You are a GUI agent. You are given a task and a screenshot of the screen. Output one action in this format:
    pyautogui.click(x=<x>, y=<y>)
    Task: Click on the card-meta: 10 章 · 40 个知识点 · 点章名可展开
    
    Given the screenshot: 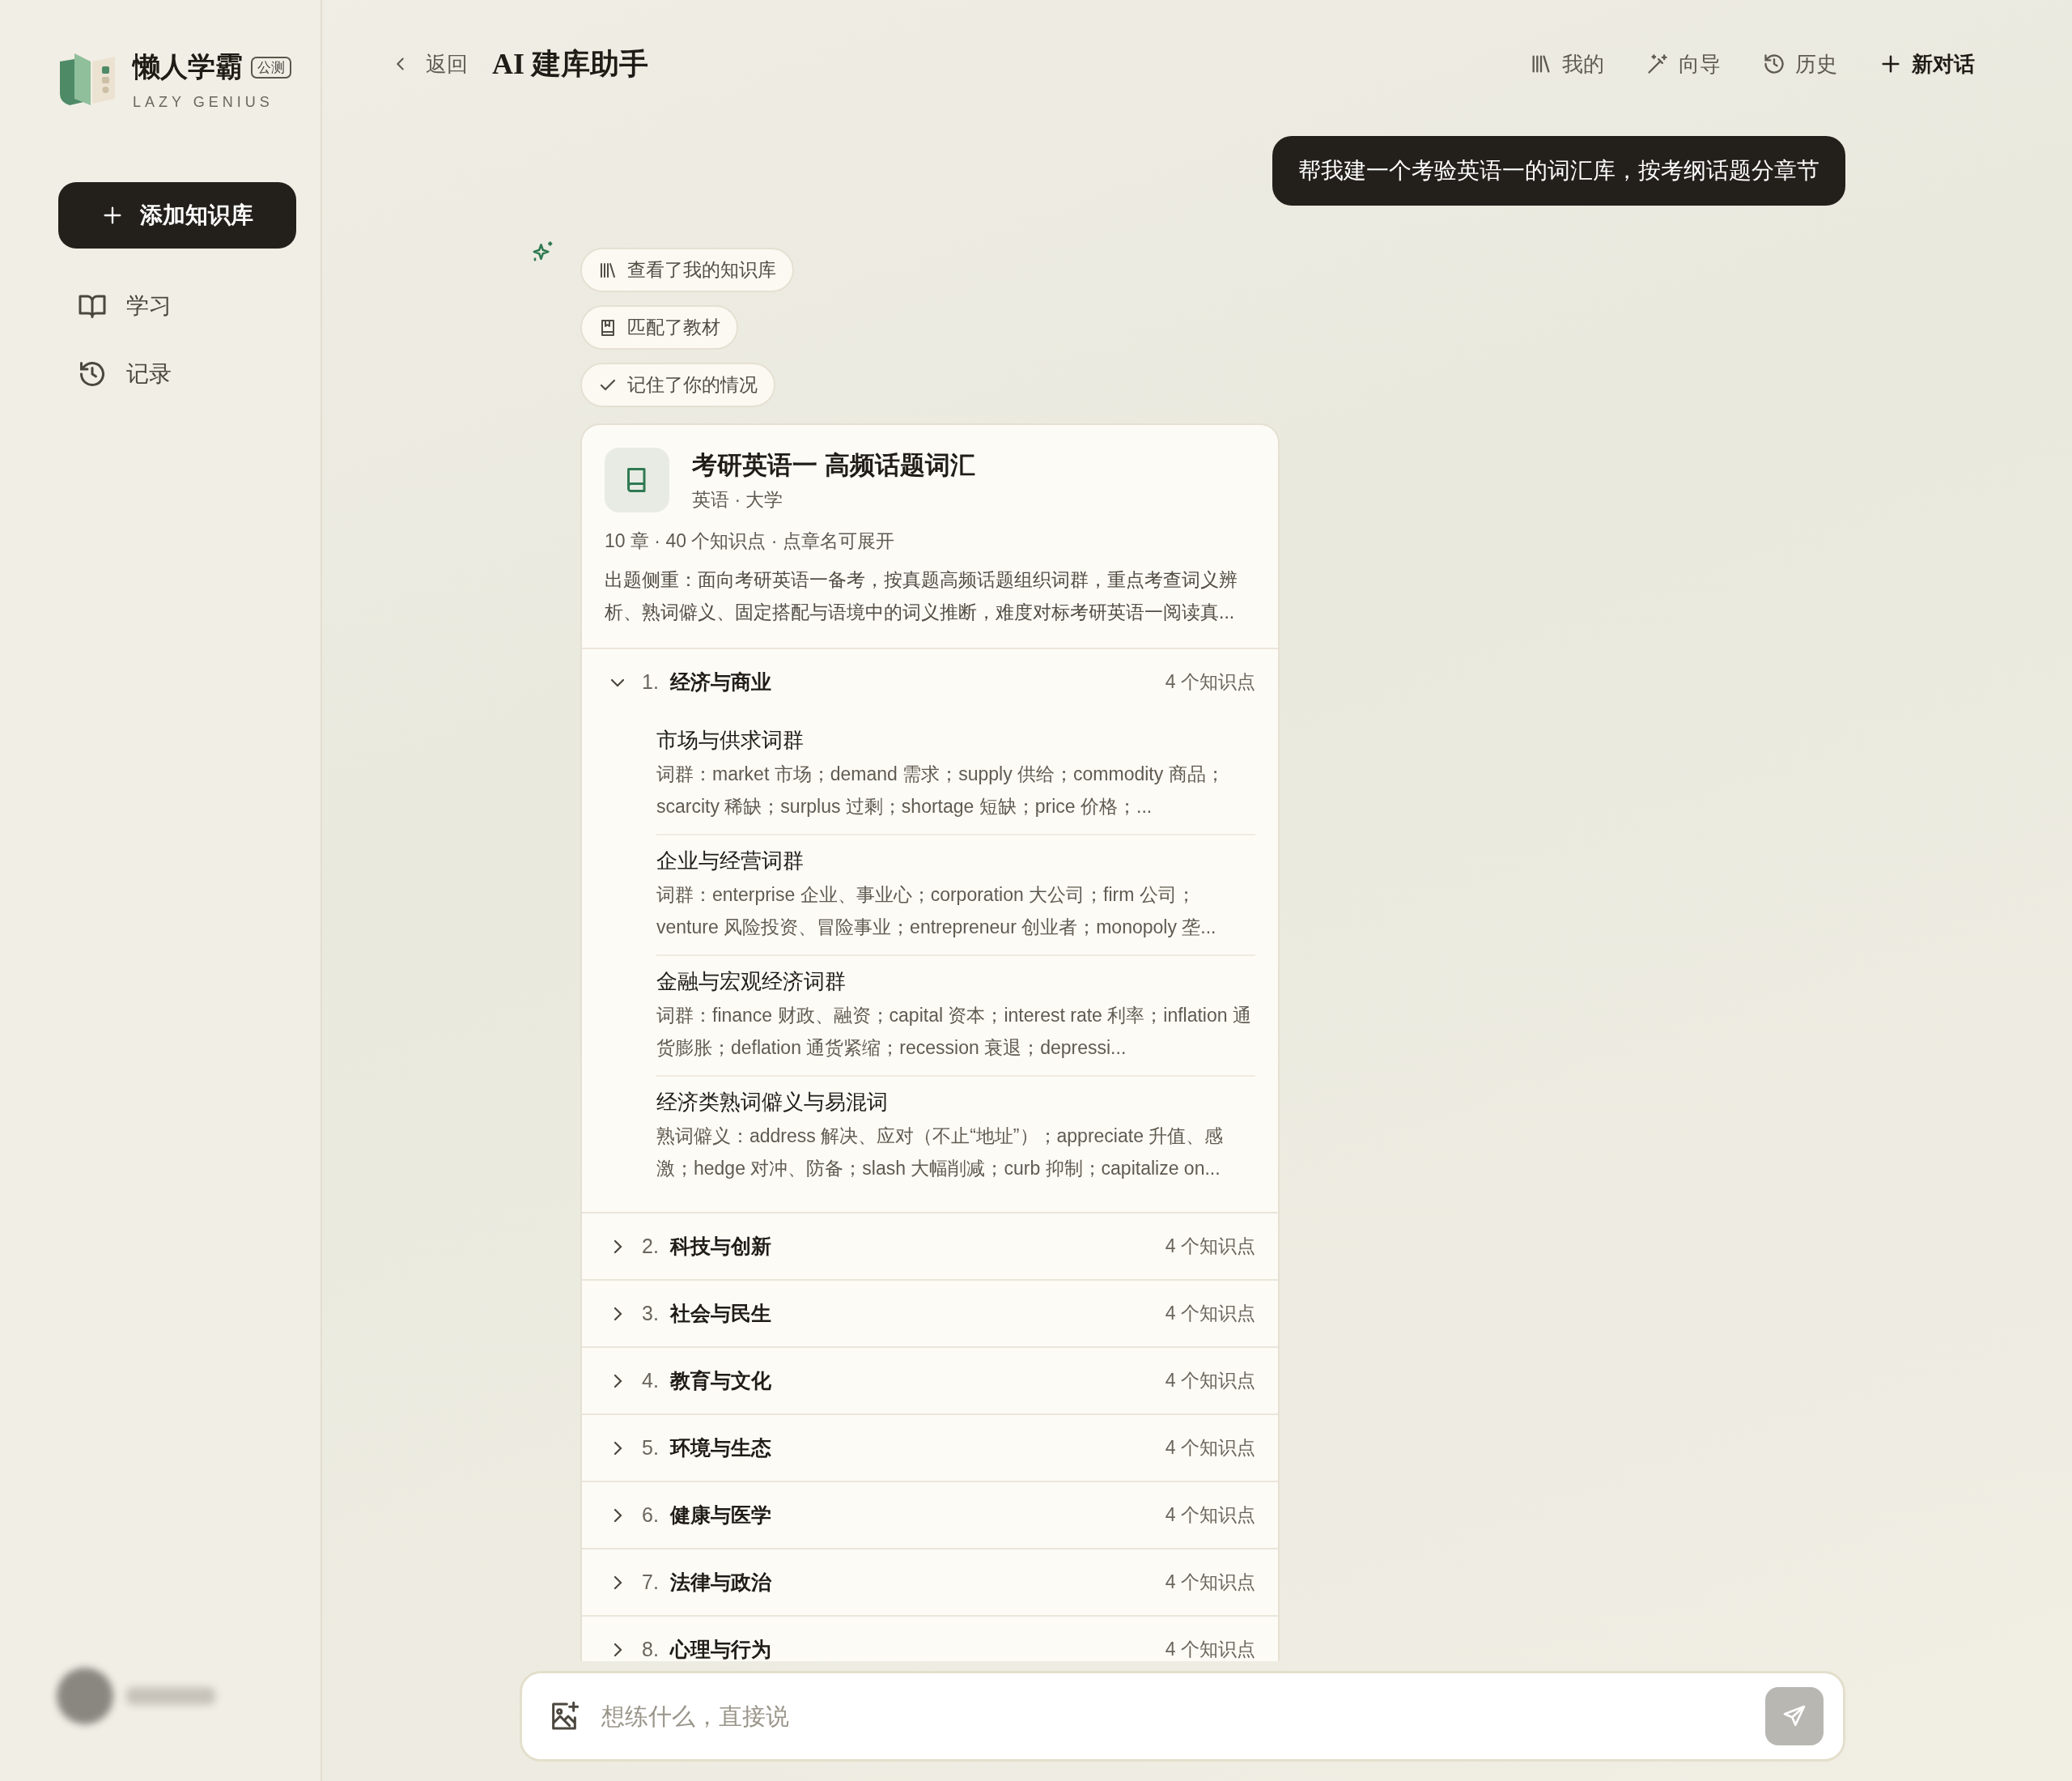 What is the action you would take?
    pyautogui.click(x=750, y=541)
    